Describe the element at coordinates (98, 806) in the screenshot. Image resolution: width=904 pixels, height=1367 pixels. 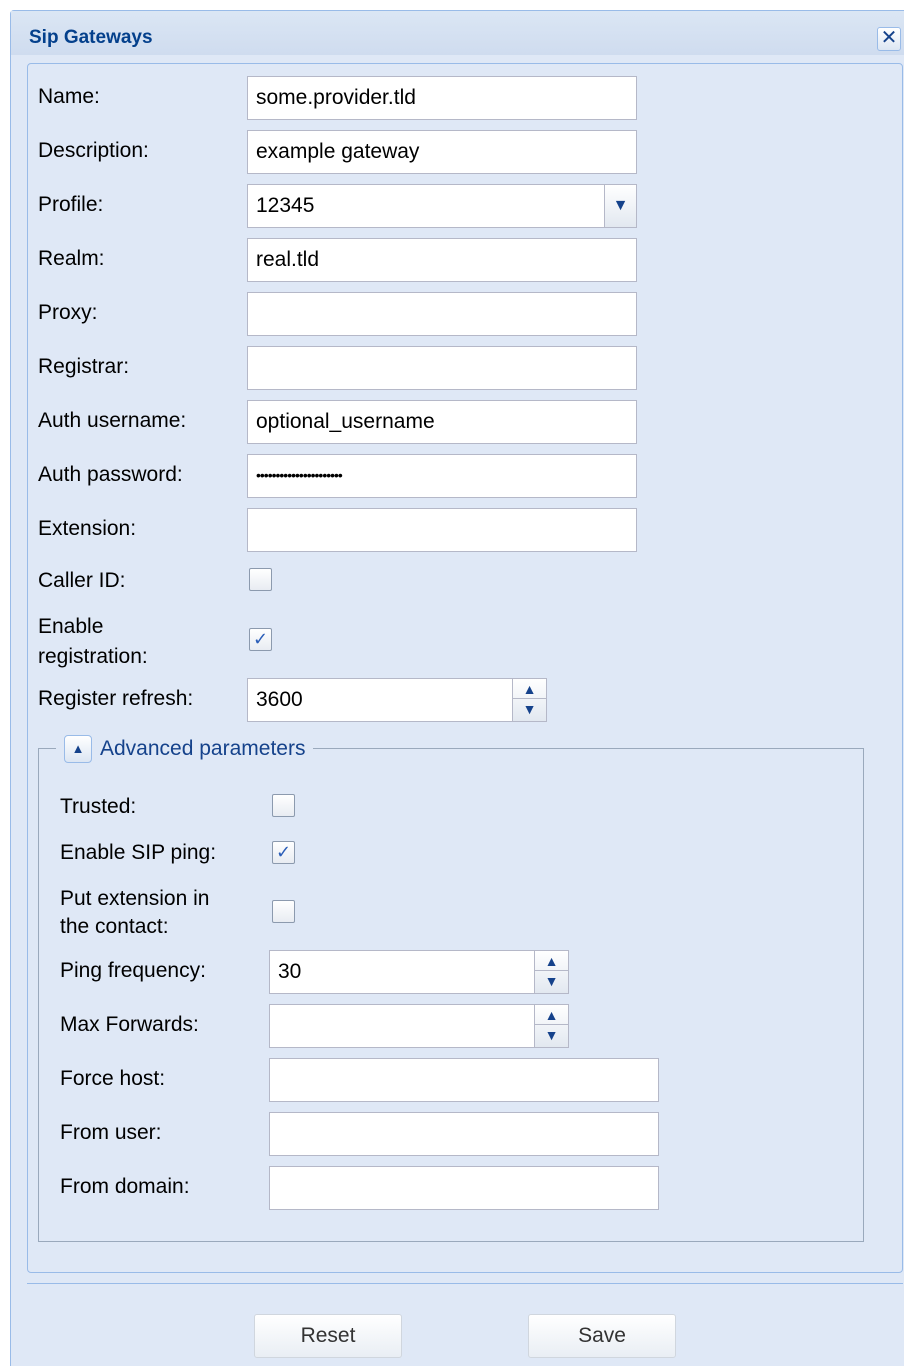
I see `trusted-label: Trusted:` at that location.